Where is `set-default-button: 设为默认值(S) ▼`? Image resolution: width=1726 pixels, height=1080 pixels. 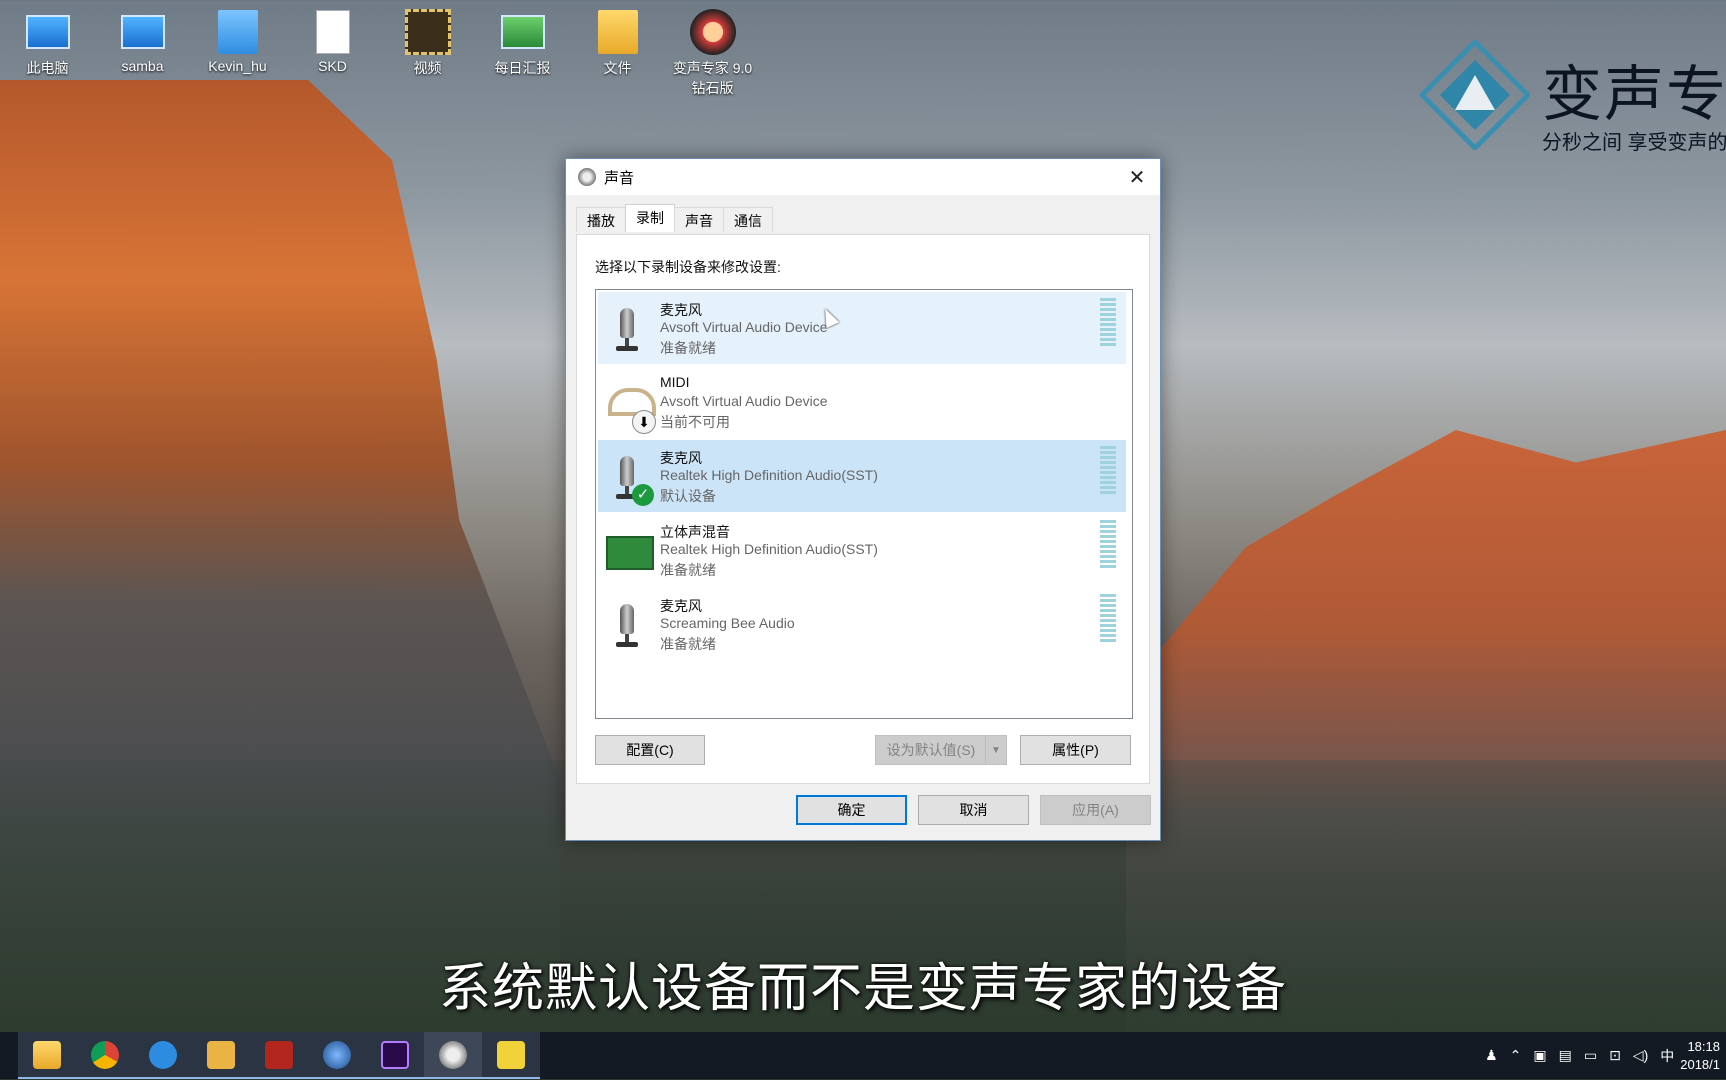
set-default-button: 设为默认值(S) ▼ is located at coordinates (941, 750).